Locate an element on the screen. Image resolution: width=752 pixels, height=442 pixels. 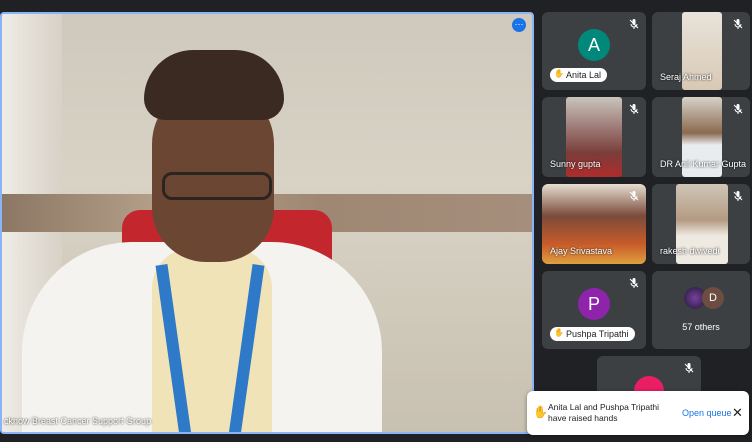
avatar: A is located at coordinates (594, 44).